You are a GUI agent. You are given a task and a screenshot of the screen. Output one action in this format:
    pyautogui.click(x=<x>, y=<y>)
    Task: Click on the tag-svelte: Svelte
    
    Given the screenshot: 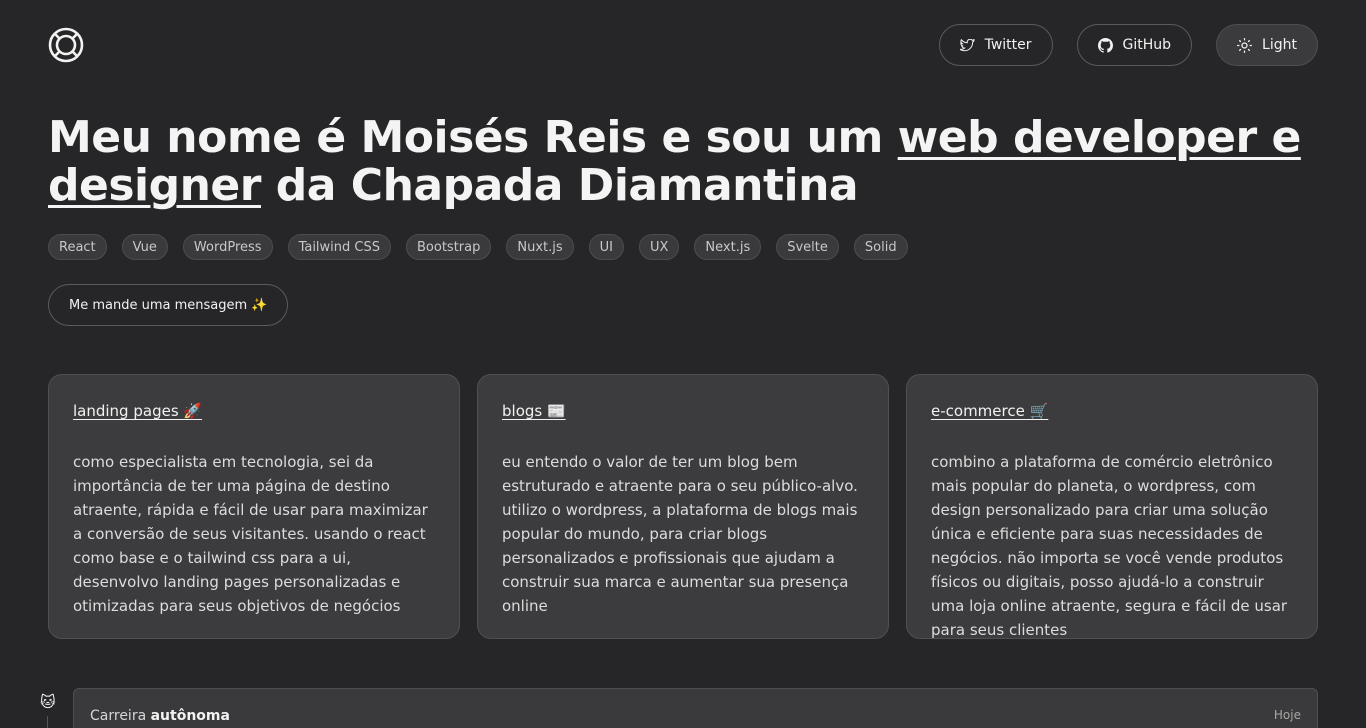 What is the action you would take?
    pyautogui.click(x=807, y=247)
    